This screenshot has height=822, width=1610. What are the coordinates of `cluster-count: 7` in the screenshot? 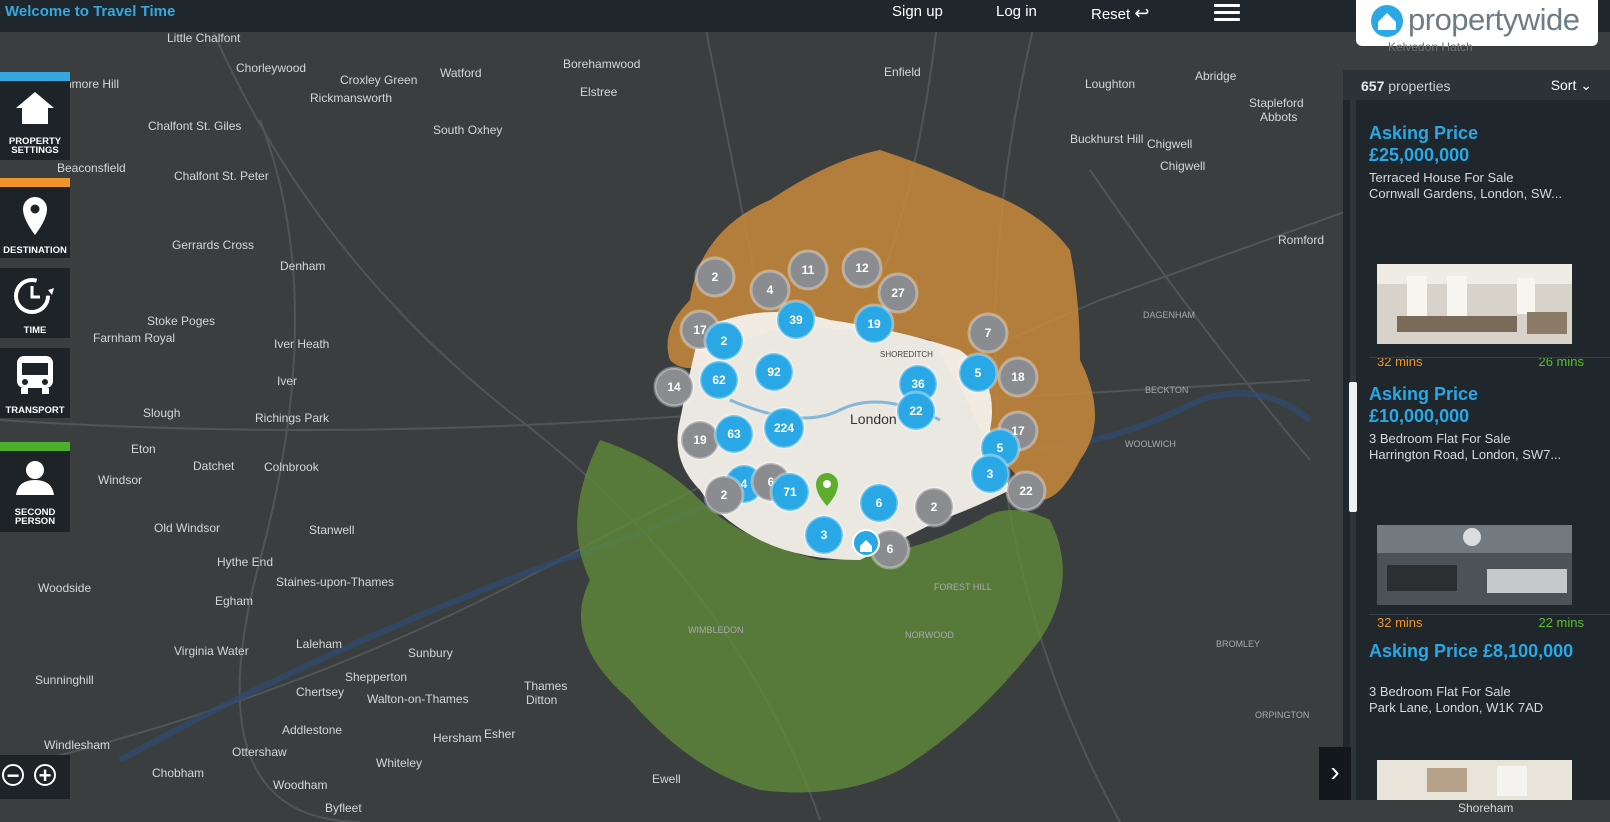 It's located at (988, 333).